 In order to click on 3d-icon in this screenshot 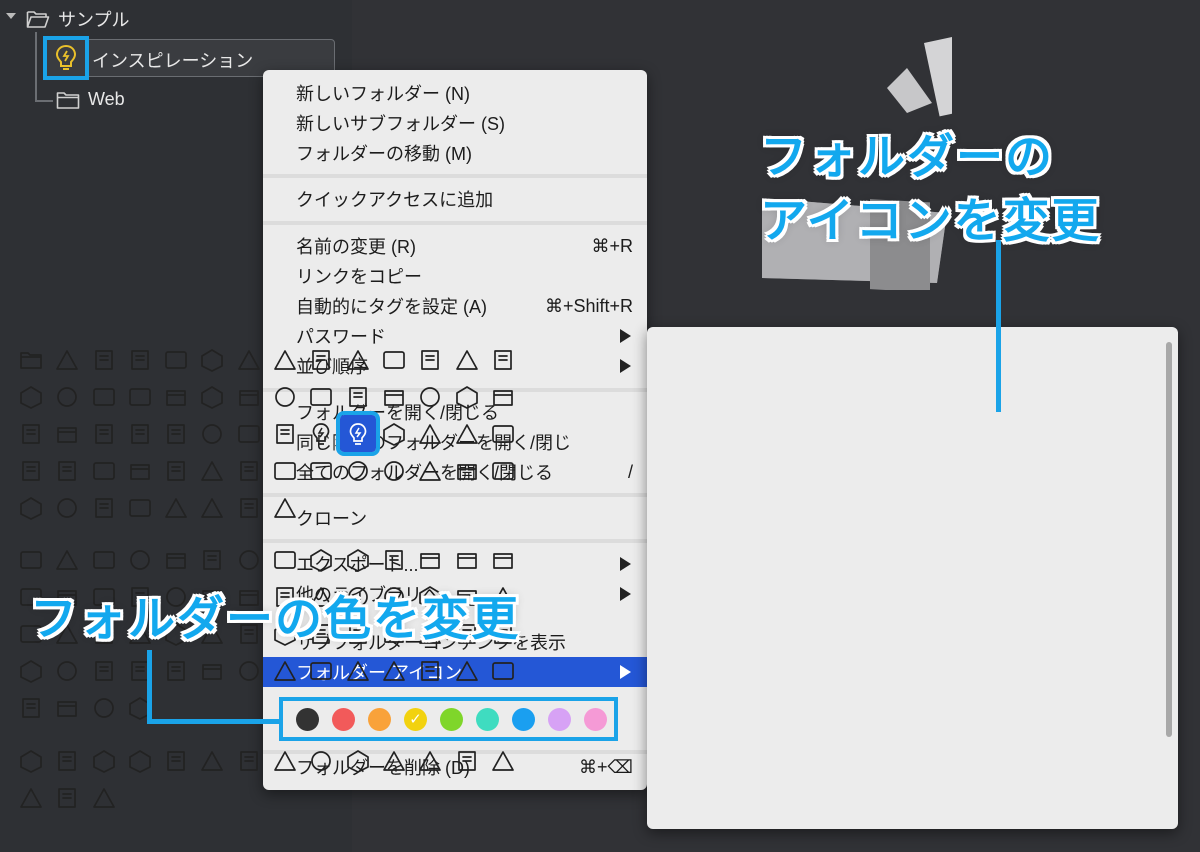, I will do `click(467, 559)`.